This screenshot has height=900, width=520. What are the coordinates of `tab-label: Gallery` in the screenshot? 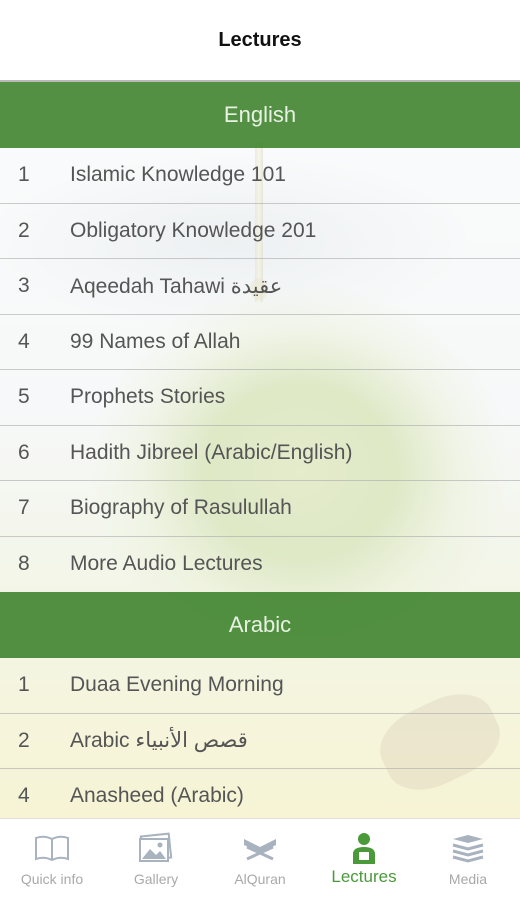 It's located at (156, 879).